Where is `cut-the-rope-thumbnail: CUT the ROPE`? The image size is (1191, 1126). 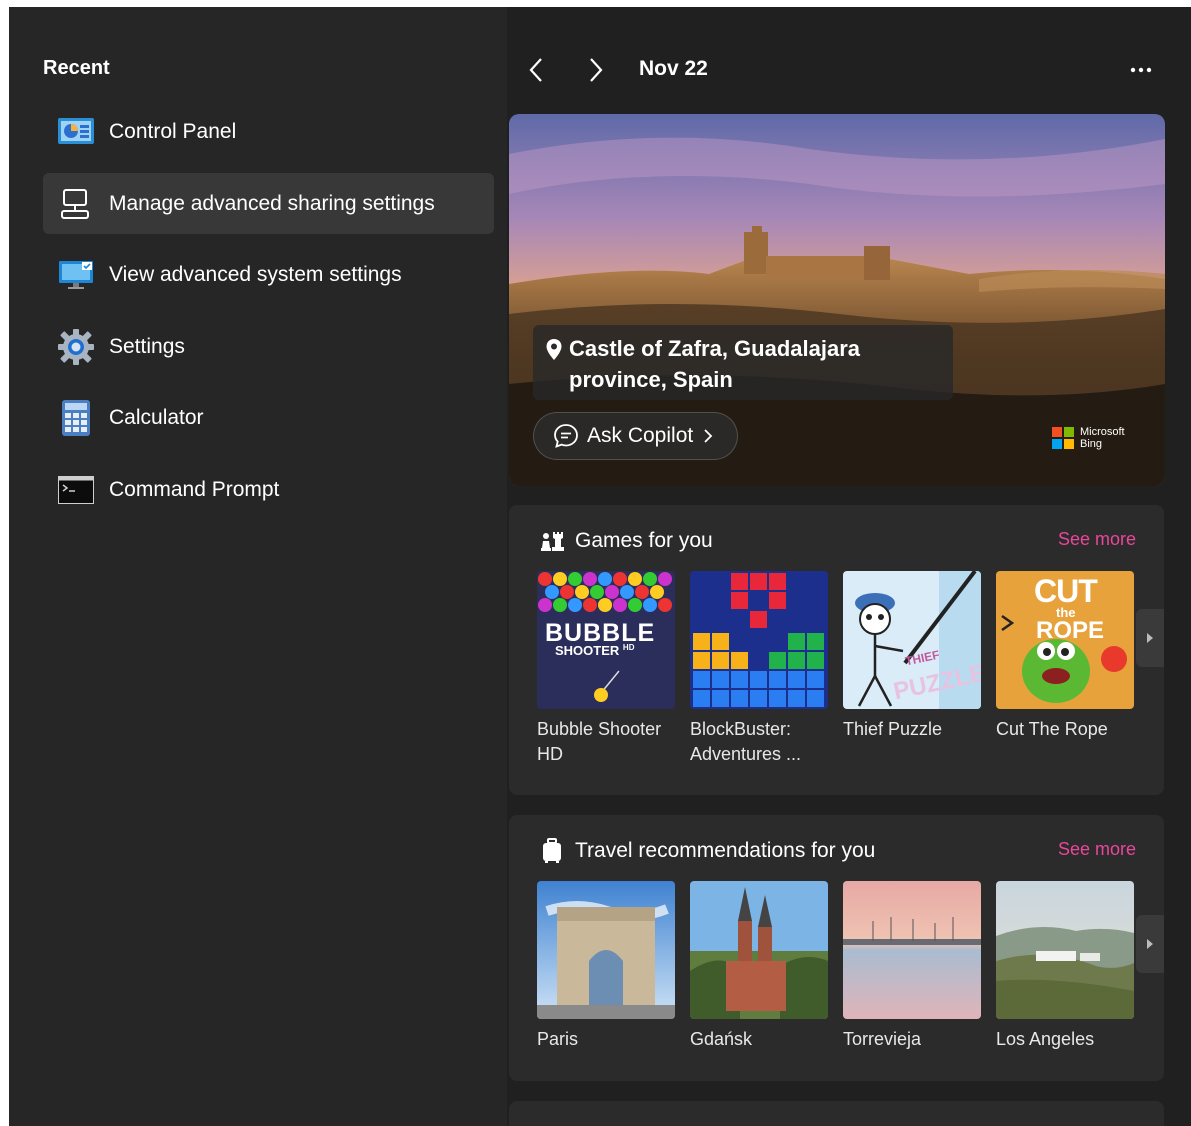
cut-the-rope-thumbnail: CUT the ROPE is located at coordinates (1065, 640).